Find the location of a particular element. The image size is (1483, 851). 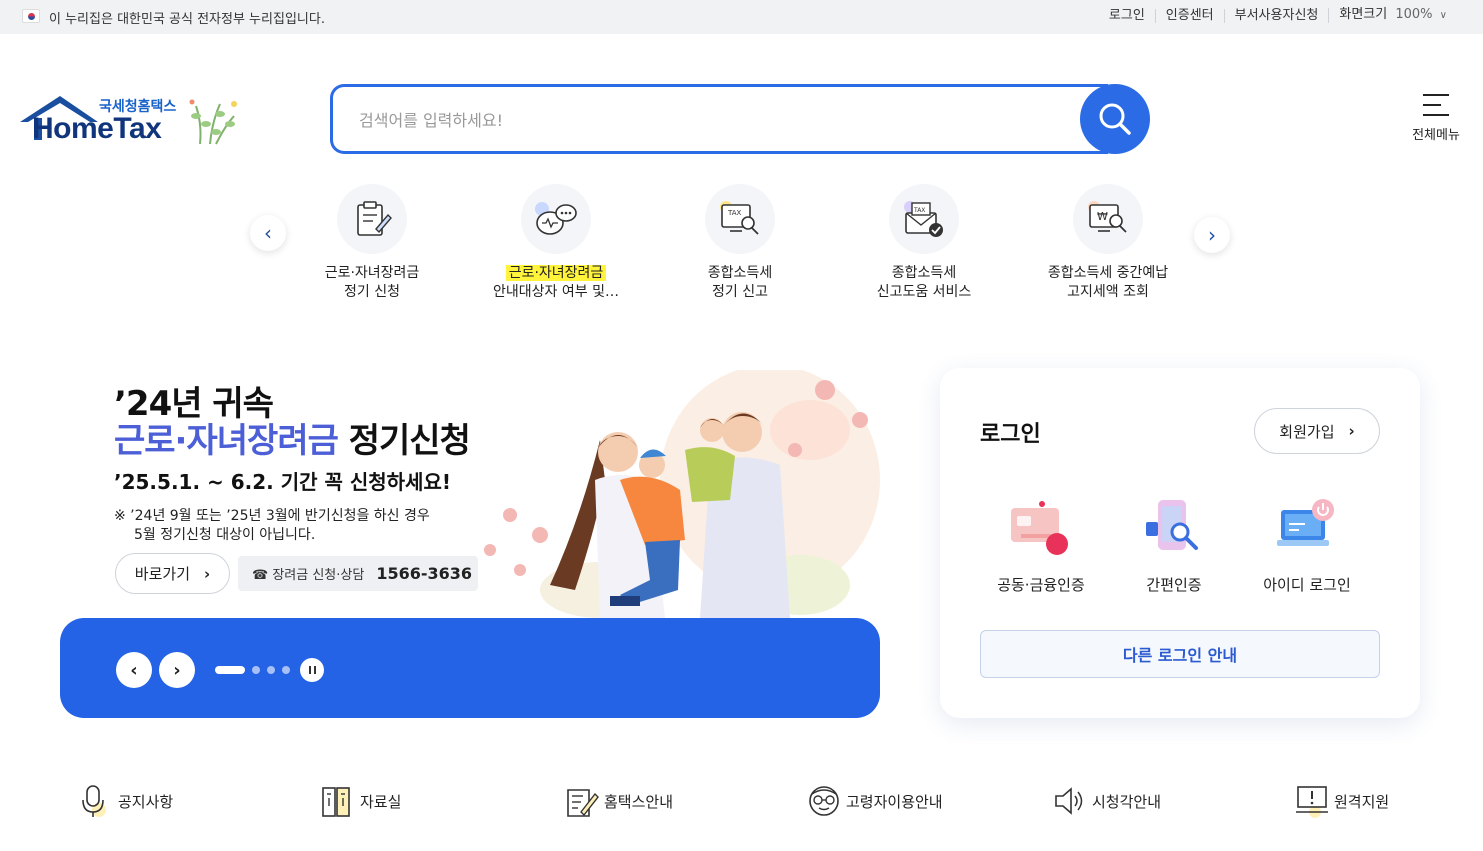

zoom-value: 100% is located at coordinates (1414, 14).